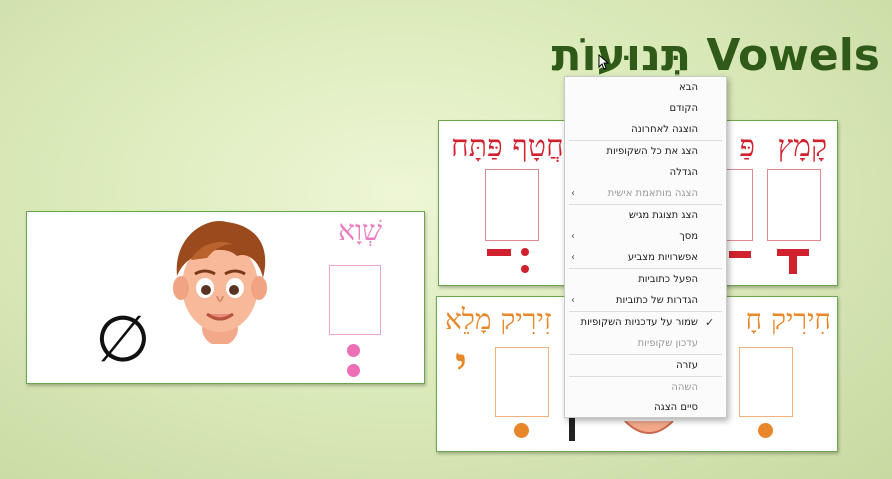 The image size is (892, 479). What do you see at coordinates (683, 172) in the screenshot?
I see `menu-label: הגדלה` at bounding box center [683, 172].